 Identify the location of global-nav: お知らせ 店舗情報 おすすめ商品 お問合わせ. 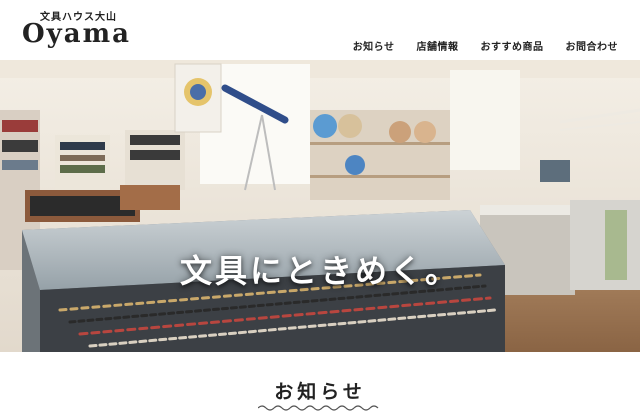
(485, 45).